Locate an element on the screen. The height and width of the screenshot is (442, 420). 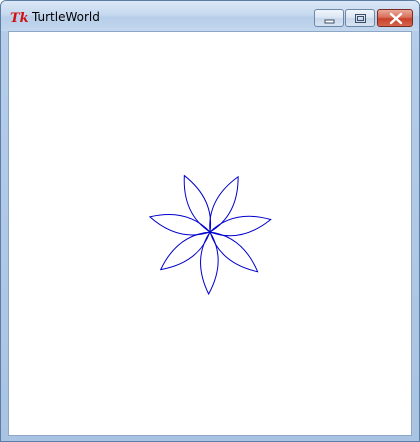
svg-text: Tk is located at coordinates (19, 17).